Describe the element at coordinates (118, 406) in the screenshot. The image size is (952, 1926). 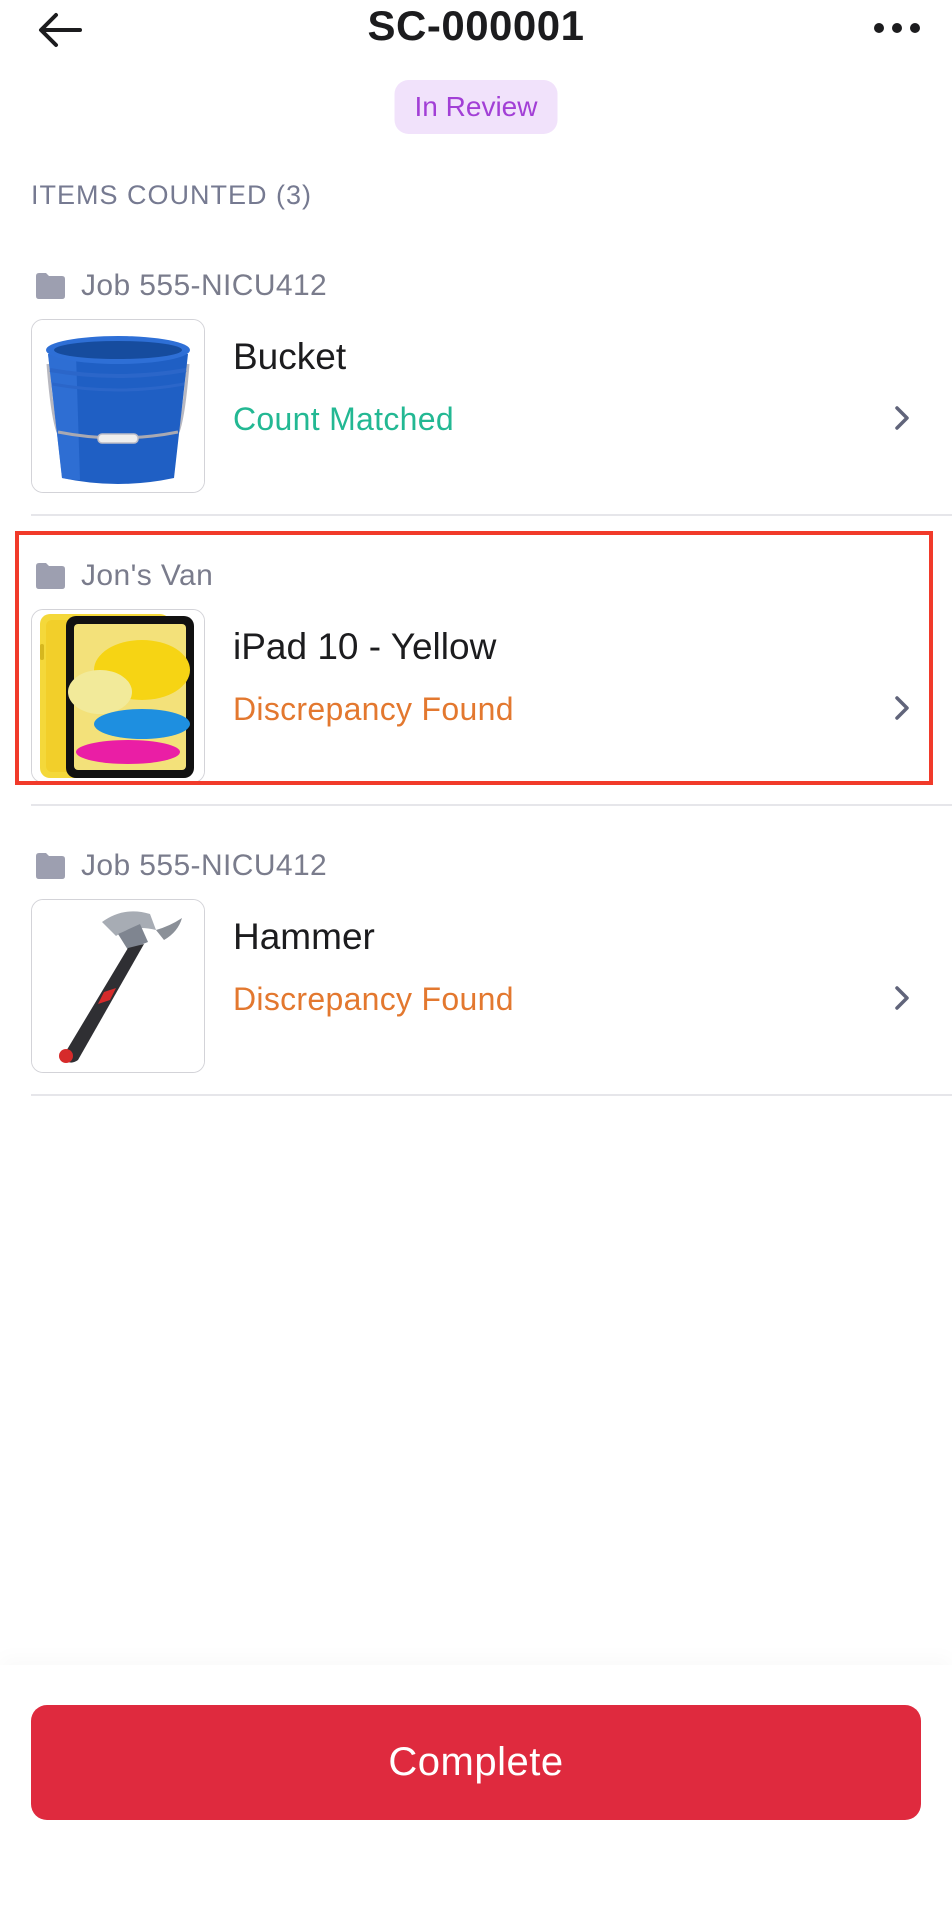
I see `item-thumbnail-bucket` at that location.